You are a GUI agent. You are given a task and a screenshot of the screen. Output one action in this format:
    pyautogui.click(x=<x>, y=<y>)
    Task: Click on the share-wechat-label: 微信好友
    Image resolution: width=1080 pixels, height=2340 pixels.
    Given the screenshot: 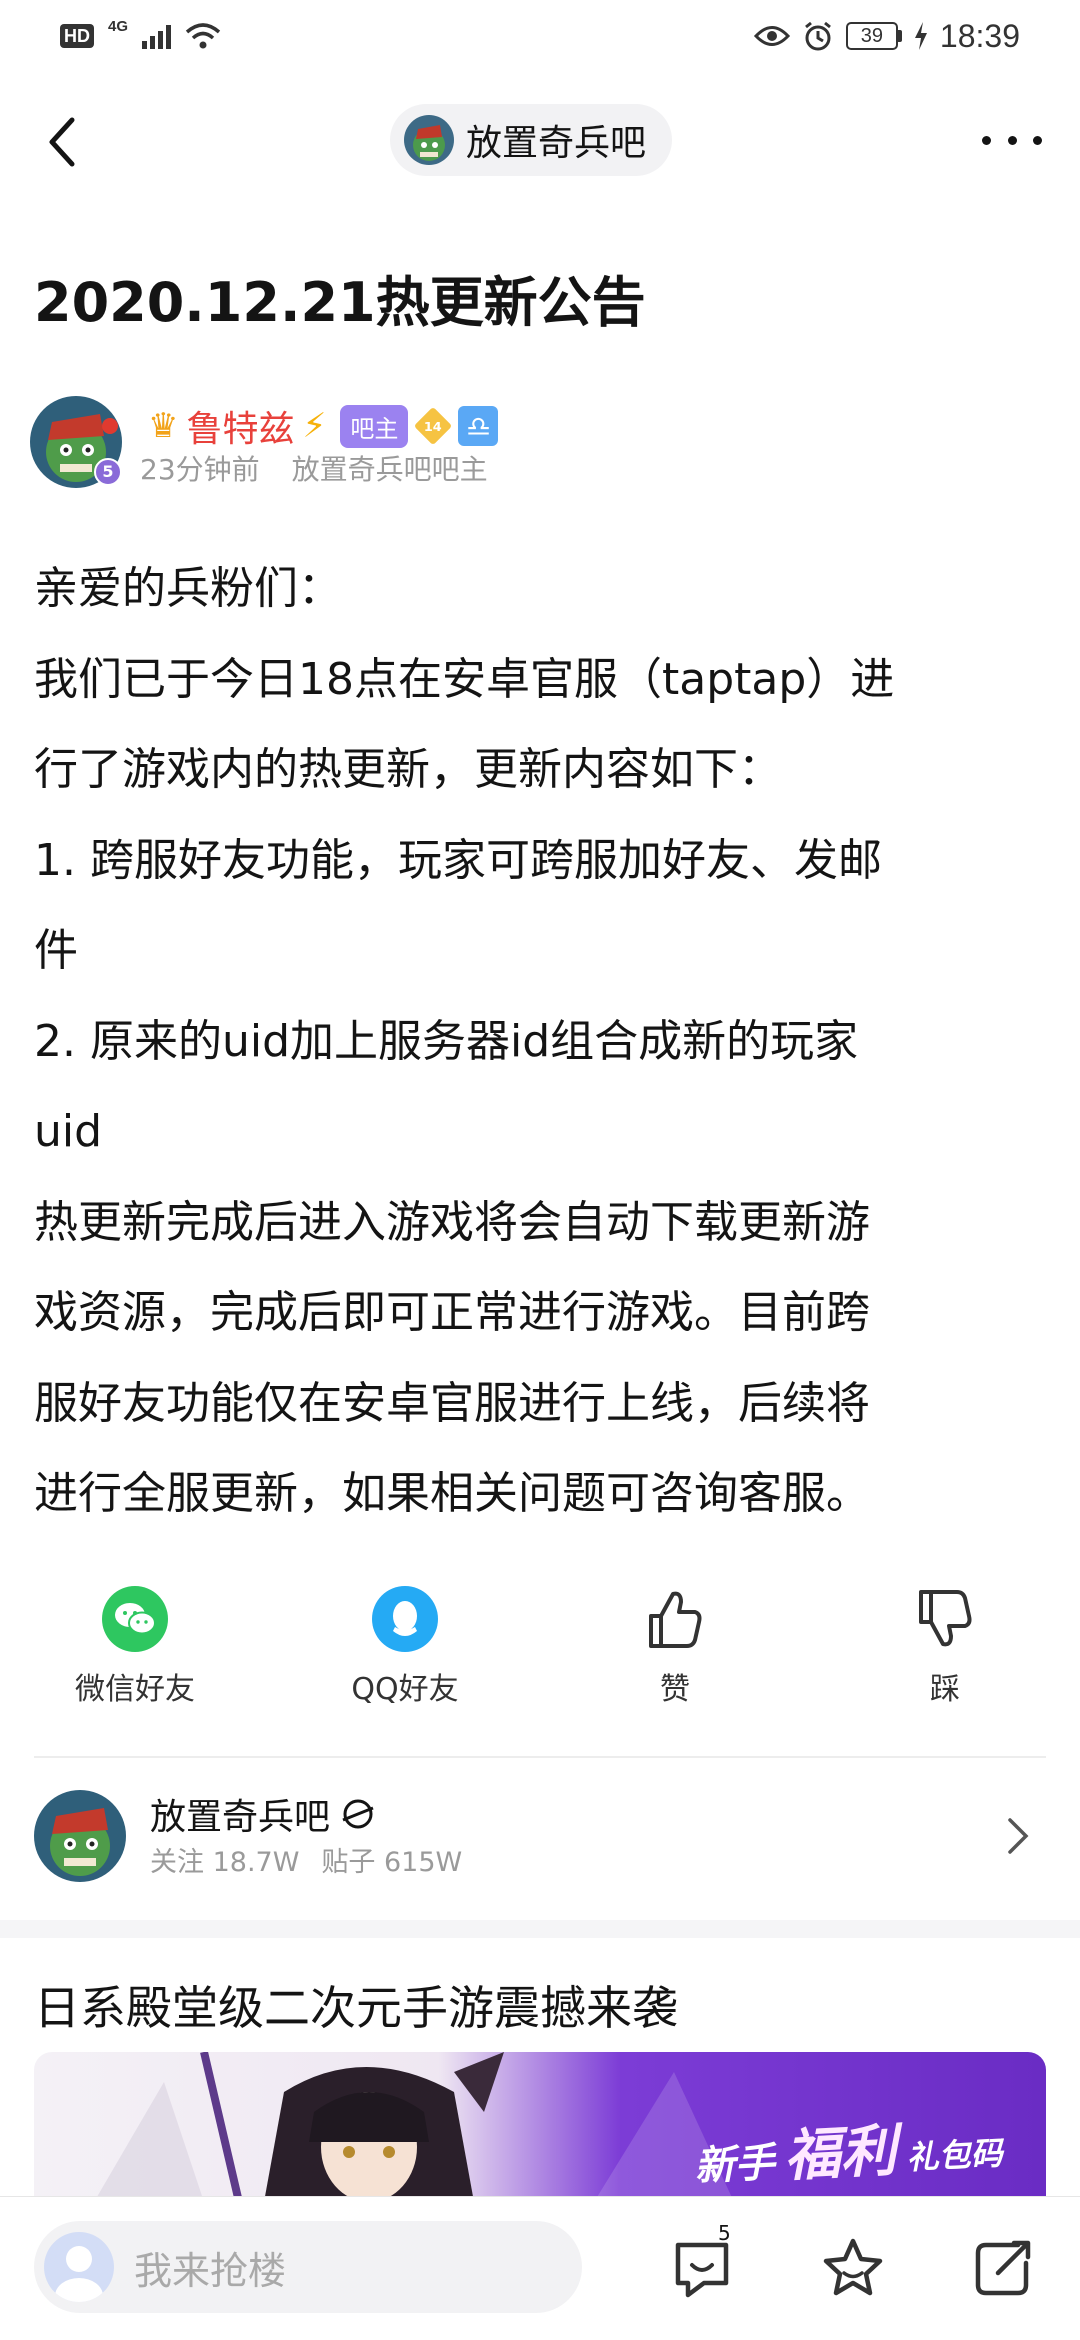 What is the action you would take?
    pyautogui.click(x=135, y=1689)
    